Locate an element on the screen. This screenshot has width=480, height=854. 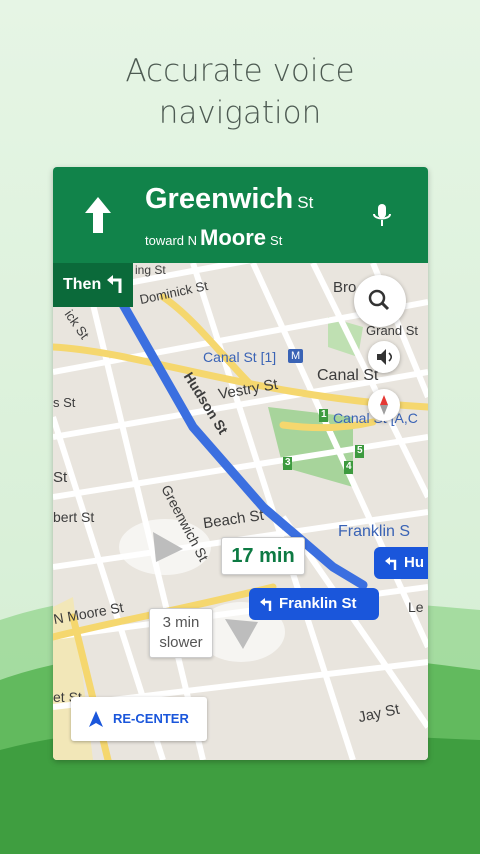
street-label: s St is located at coordinates (64, 402).